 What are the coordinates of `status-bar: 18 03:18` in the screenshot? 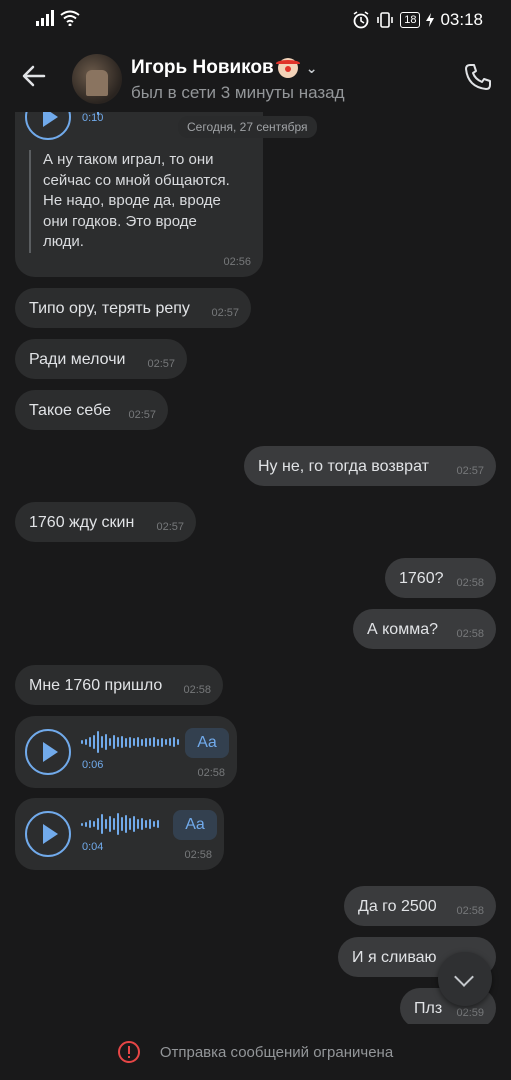 It's located at (255, 21).